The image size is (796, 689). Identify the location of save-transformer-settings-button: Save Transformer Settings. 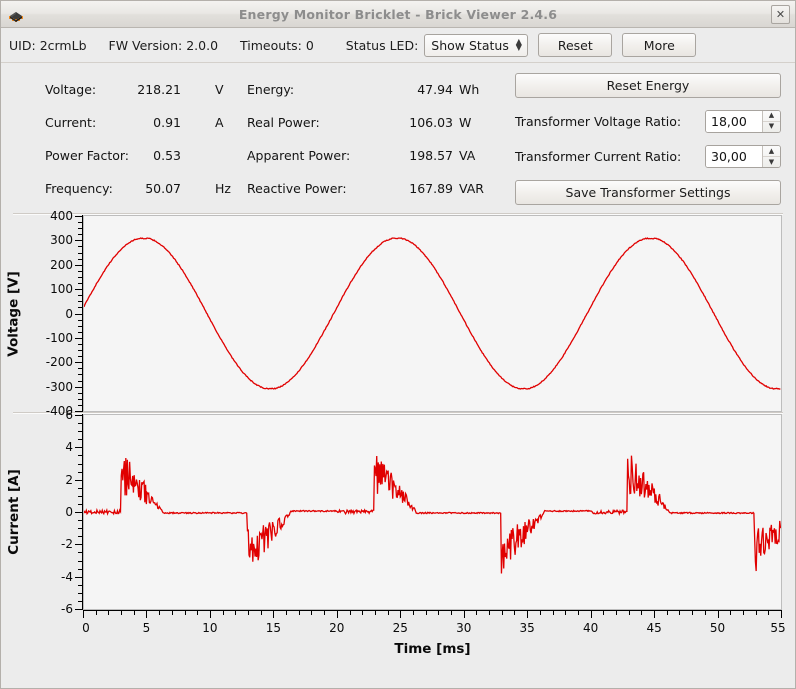
(648, 192).